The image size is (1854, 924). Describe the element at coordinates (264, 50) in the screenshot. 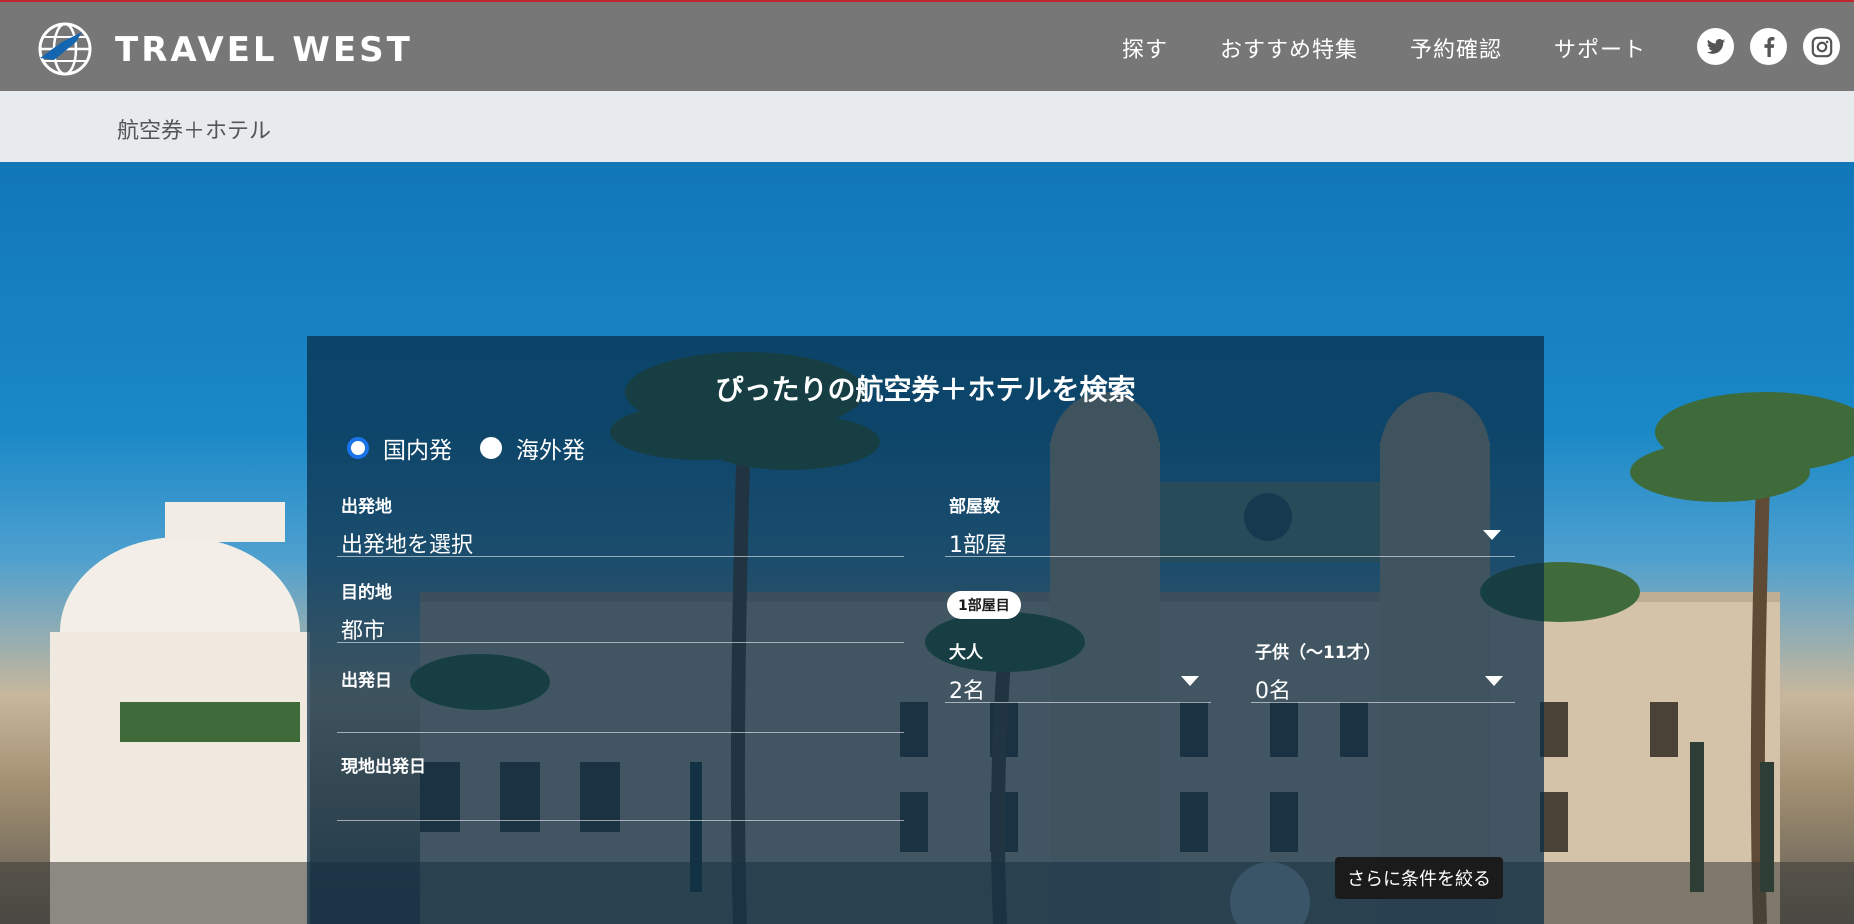

I see `brand-name: TRAVEL WEST` at that location.